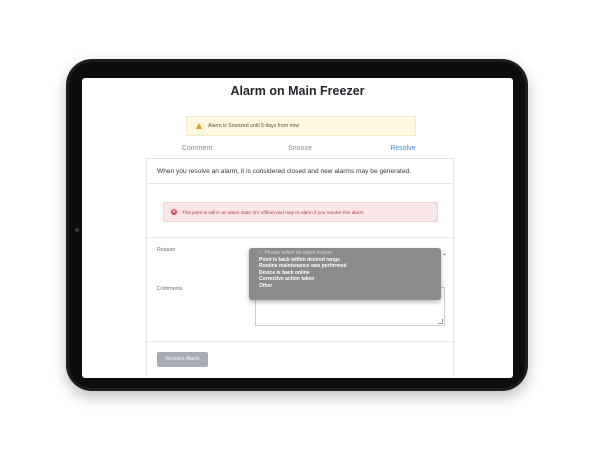 This screenshot has width=600, height=450. Describe the element at coordinates (345, 253) in the screenshot. I see `reason-option-placeholder: ✓ Please select an alarm reason` at that location.